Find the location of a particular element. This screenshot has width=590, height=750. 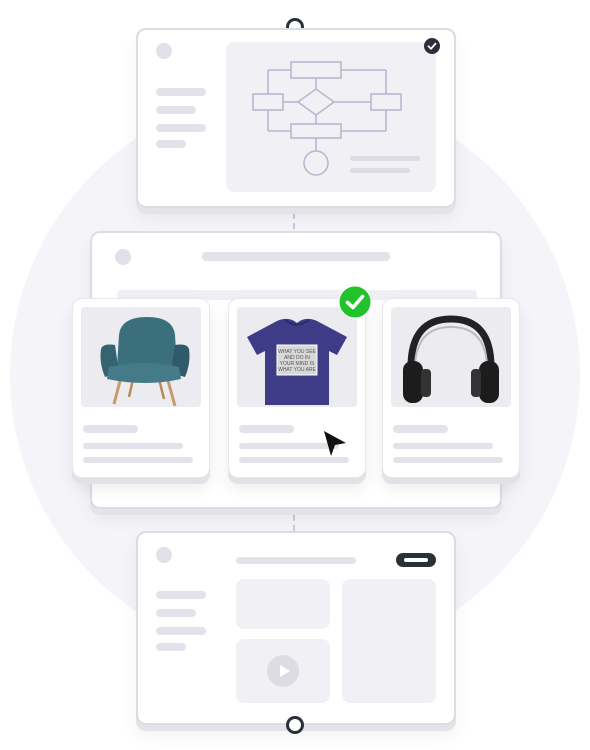

bottom-connector-node is located at coordinates (295, 725).